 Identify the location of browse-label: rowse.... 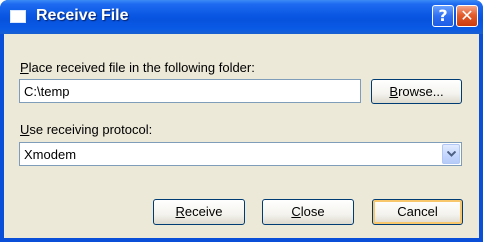
(421, 91).